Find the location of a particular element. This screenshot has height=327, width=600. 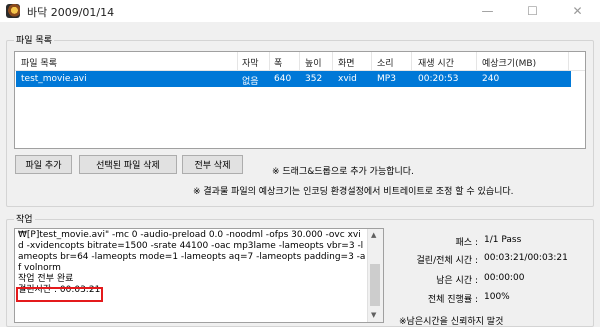

drag-drop-note: ※ 드래그&드롭으로 추가 가능합니다. is located at coordinates (343, 172).